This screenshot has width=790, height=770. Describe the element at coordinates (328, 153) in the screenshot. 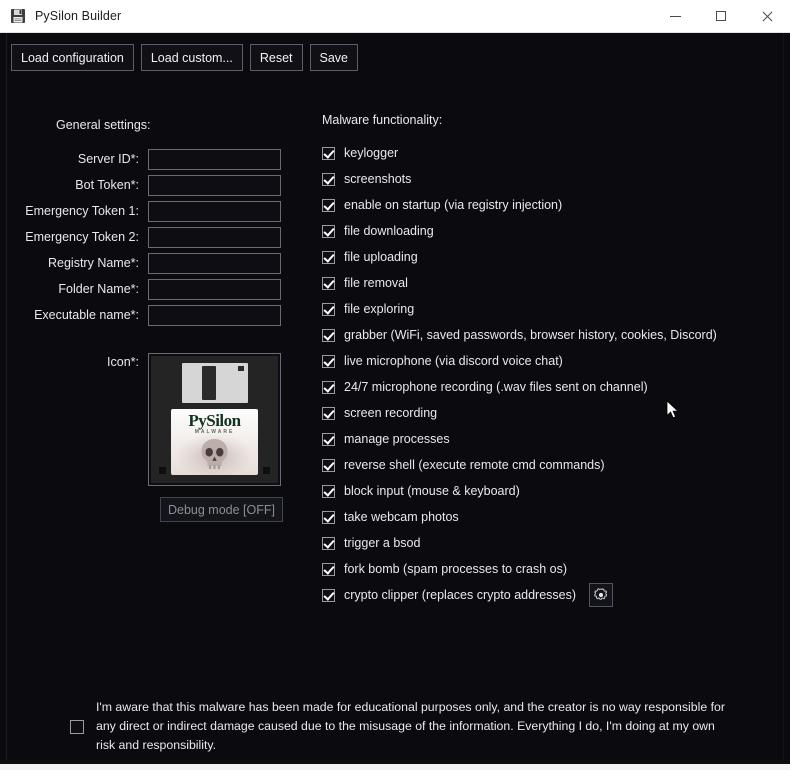

I see `checkbox-keylogger` at that location.